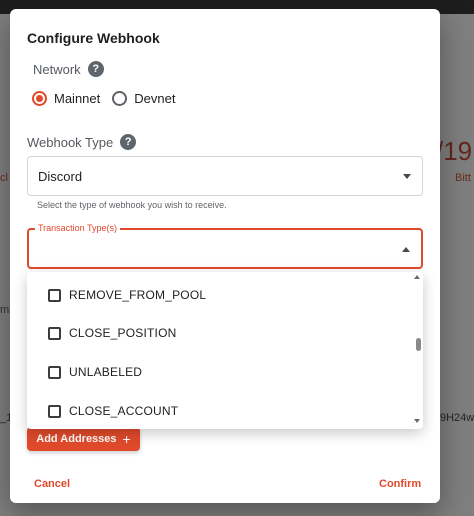  Describe the element at coordinates (126, 439) in the screenshot. I see `plus-icon: +` at that location.